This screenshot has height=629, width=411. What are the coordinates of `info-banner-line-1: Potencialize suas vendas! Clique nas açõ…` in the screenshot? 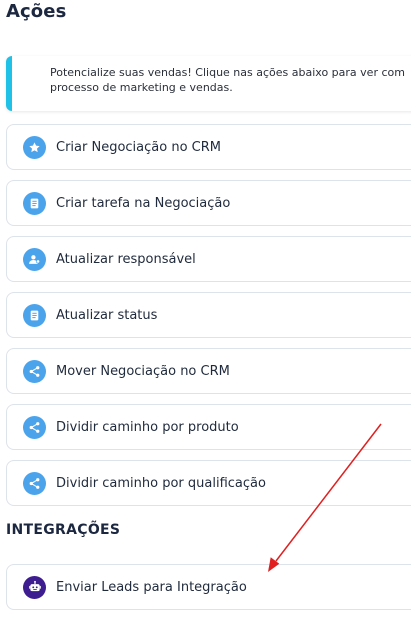 It's located at (227, 72).